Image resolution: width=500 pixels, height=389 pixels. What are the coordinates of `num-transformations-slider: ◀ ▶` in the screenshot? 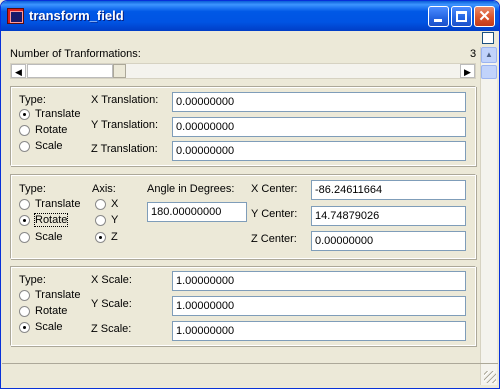 It's located at (243, 71).